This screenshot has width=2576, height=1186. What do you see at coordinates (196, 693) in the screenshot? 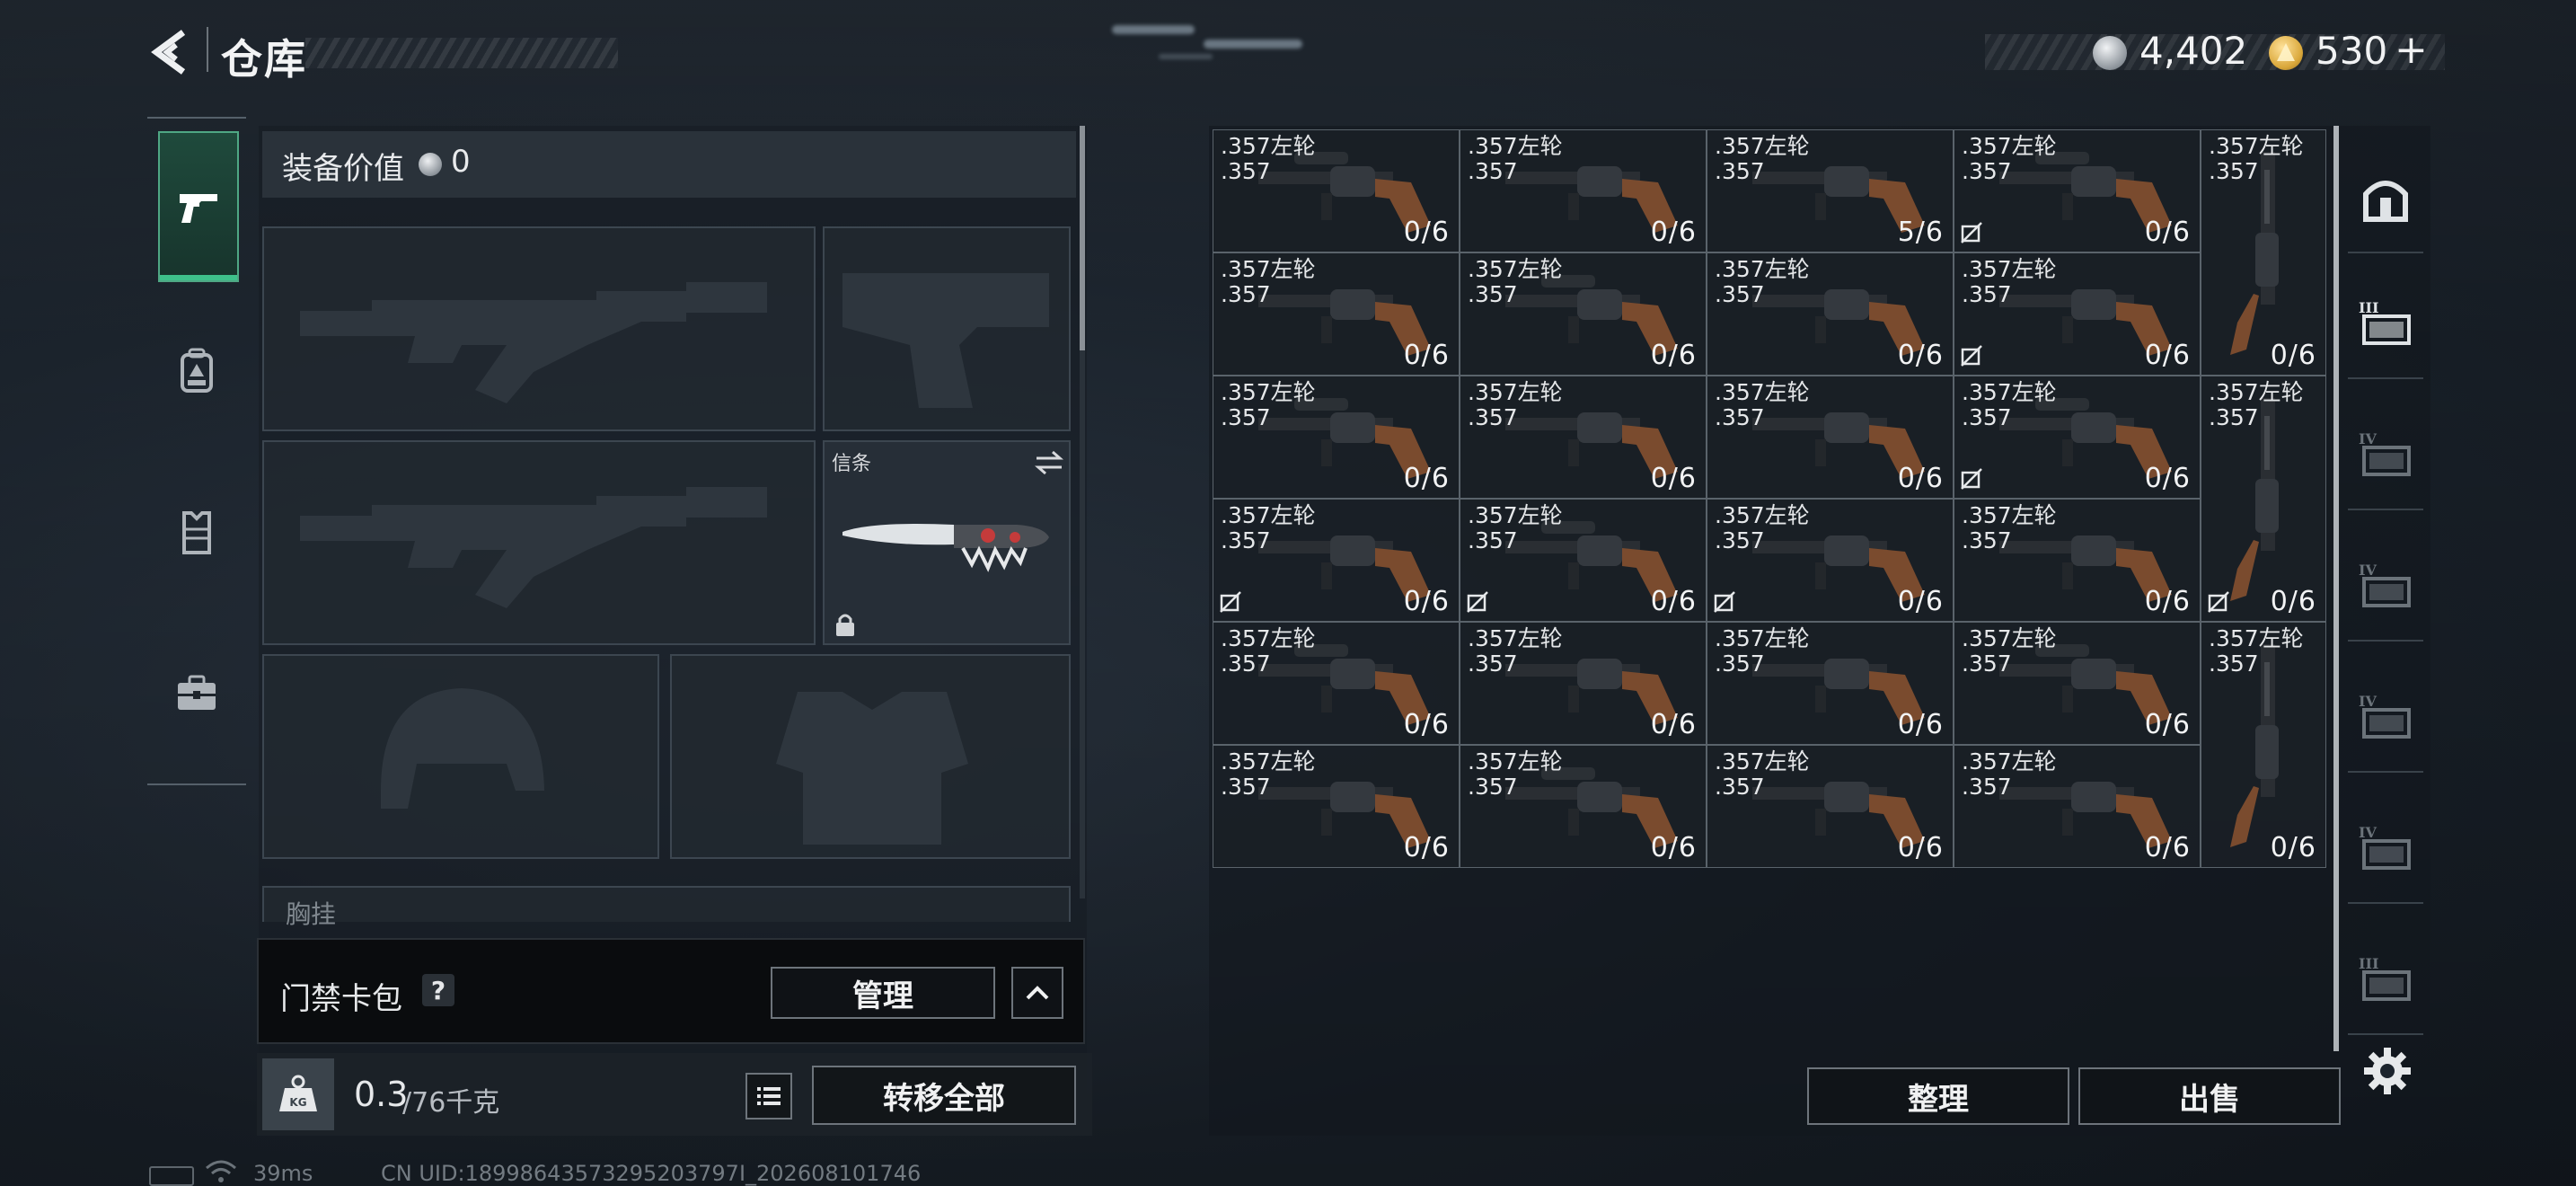
I see `category-tab-case` at bounding box center [196, 693].